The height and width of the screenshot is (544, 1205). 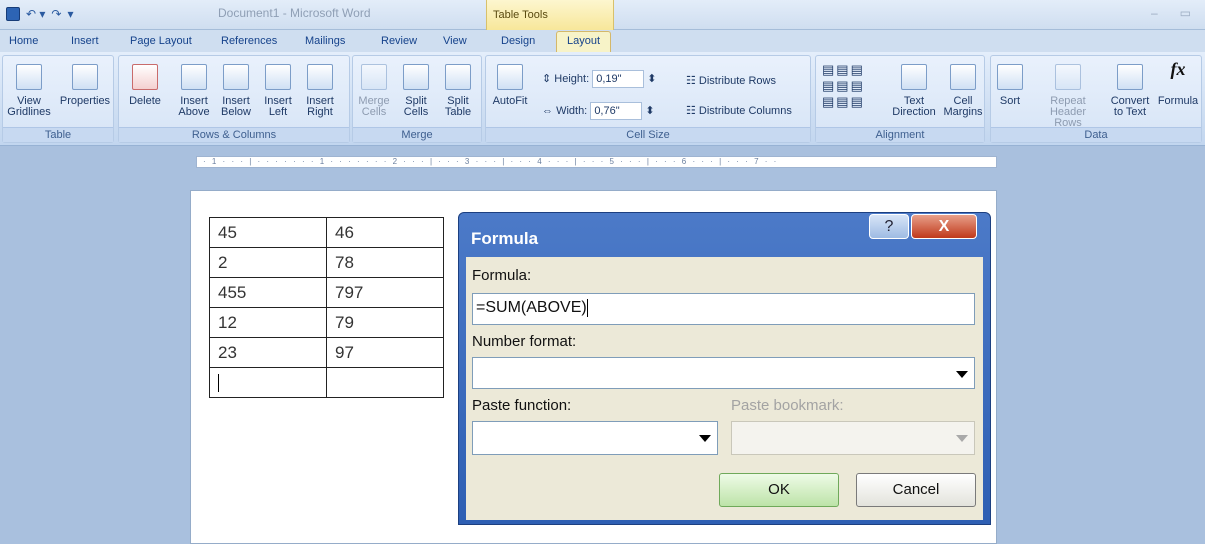 What do you see at coordinates (236, 106) in the screenshot?
I see `insert-below-label: Insert Below` at bounding box center [236, 106].